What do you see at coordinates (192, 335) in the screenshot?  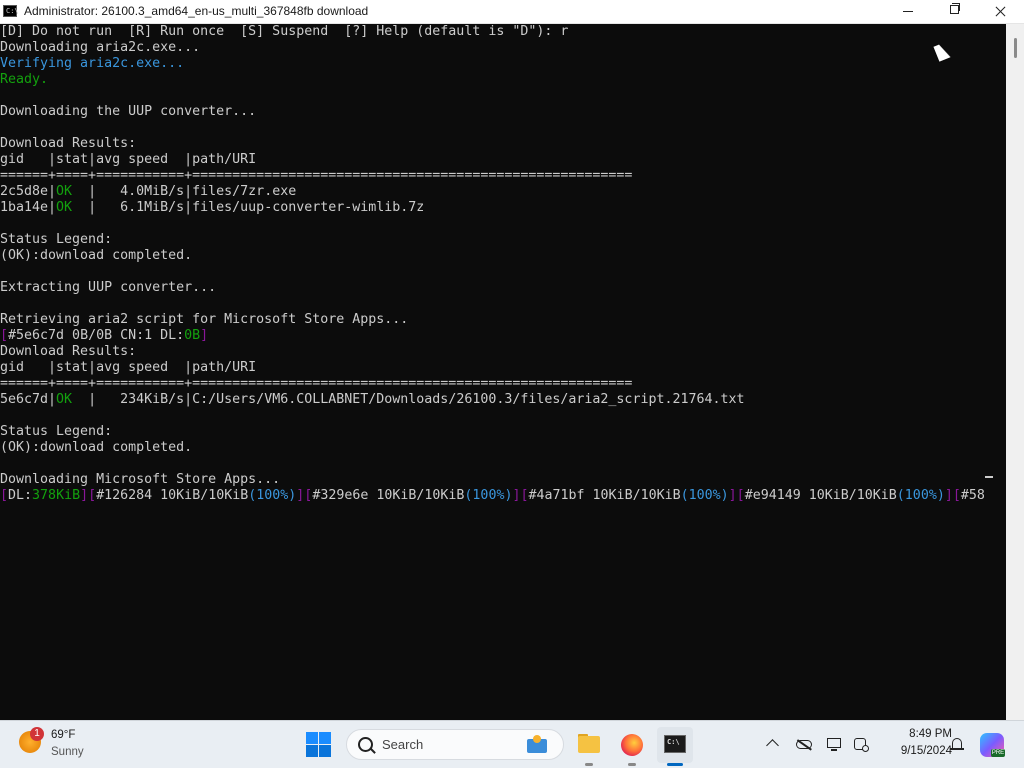 I see `console-text: 0B` at bounding box center [192, 335].